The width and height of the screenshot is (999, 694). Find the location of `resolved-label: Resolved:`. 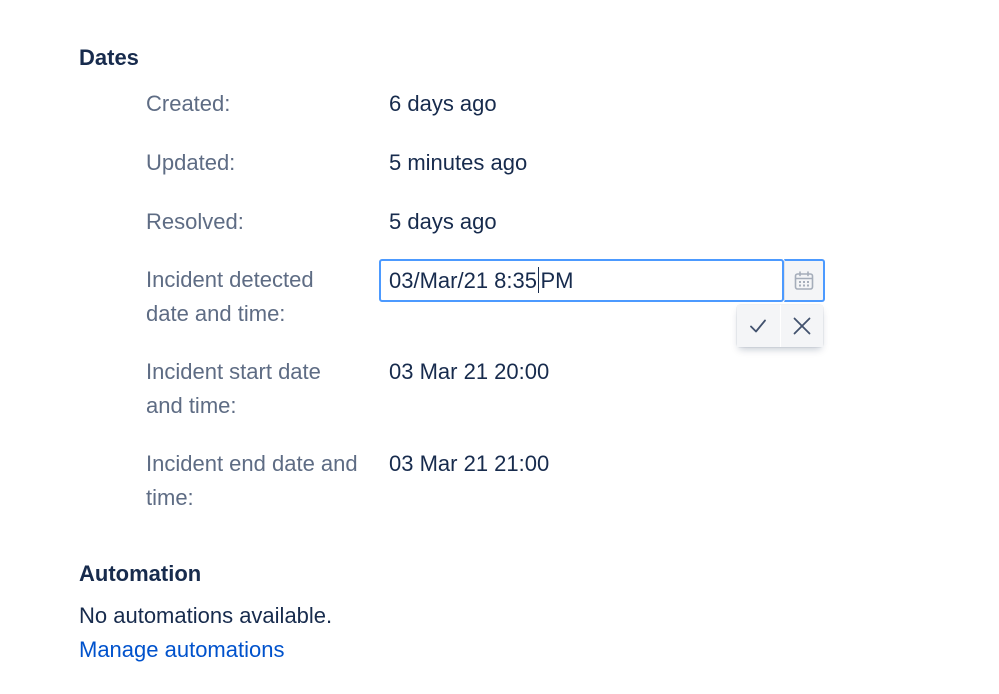

resolved-label: Resolved: is located at coordinates (195, 221).